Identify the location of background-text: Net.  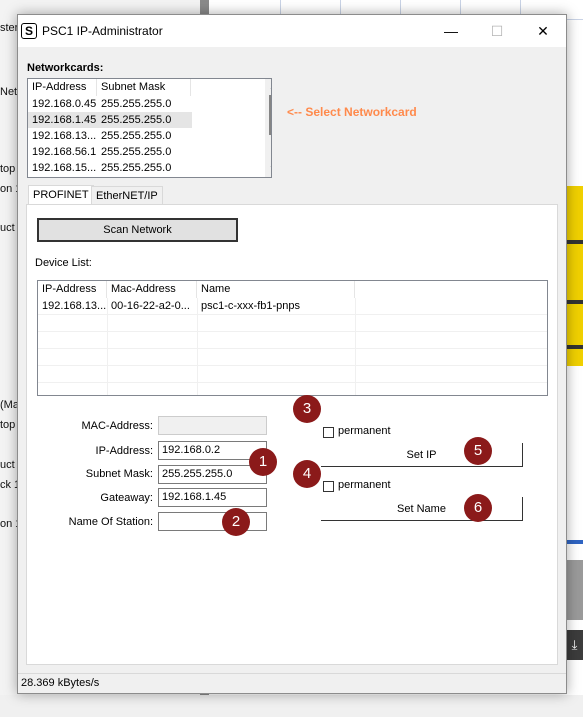
(9, 92).